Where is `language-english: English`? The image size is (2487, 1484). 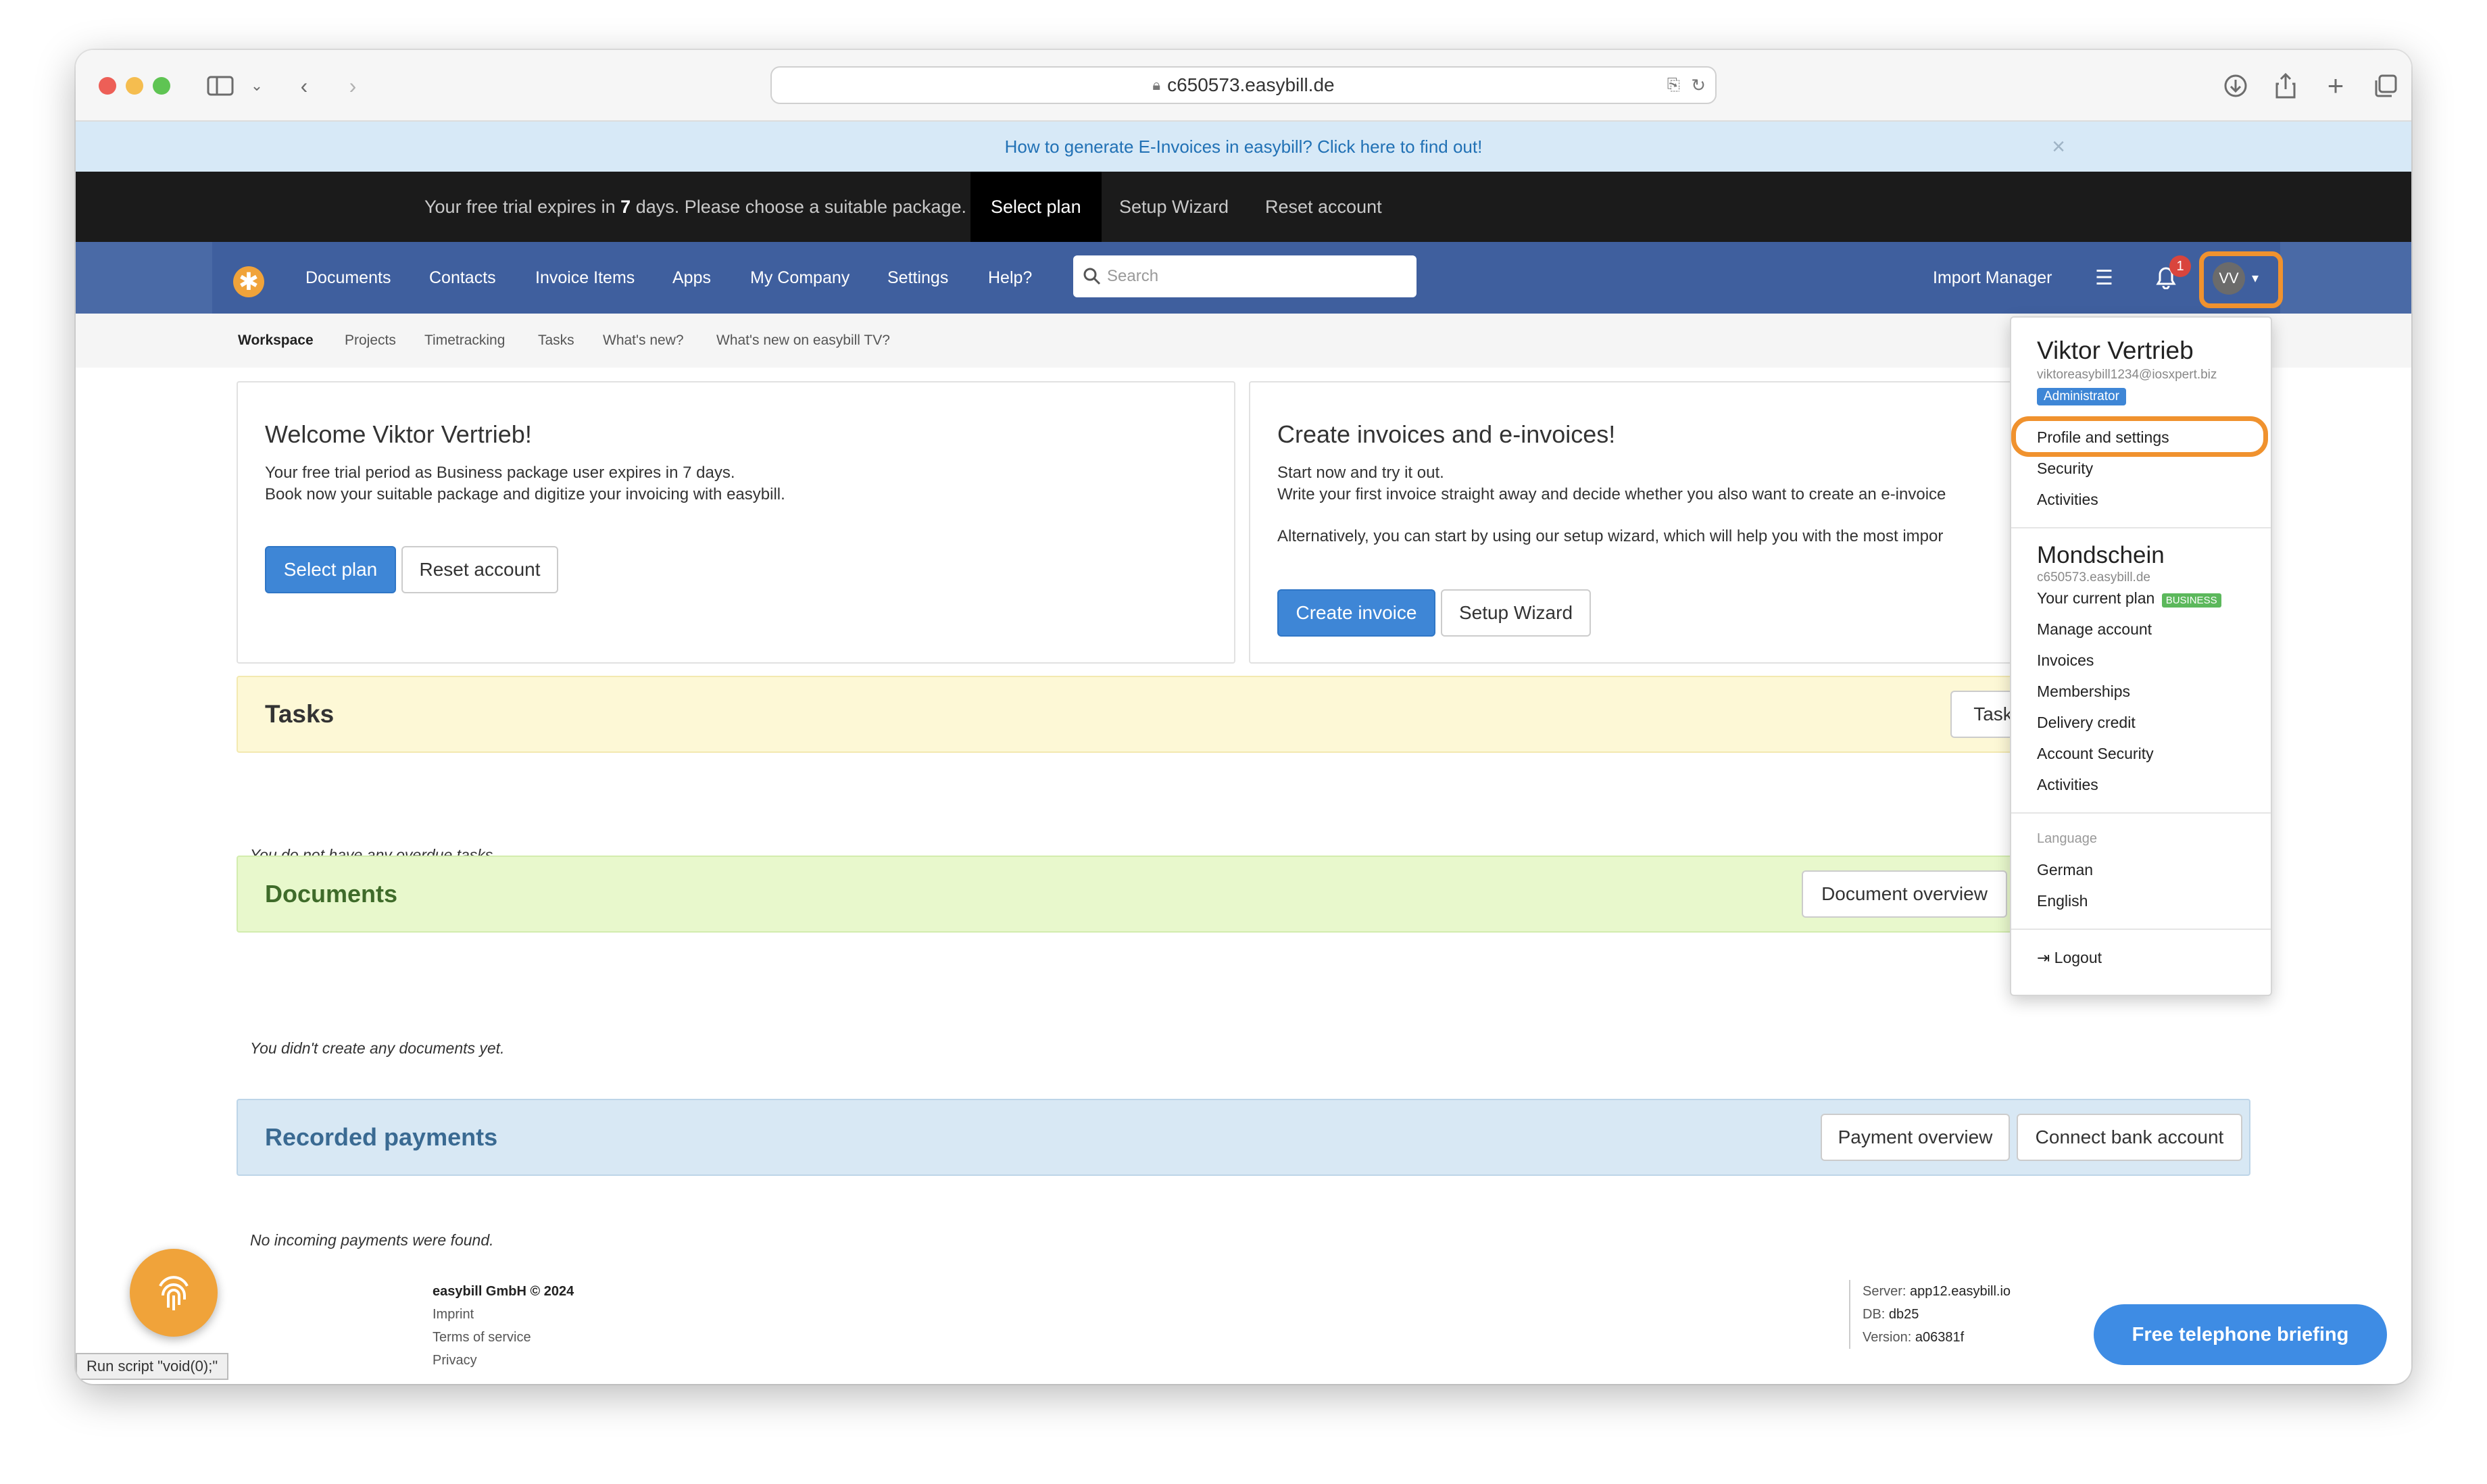 language-english: English is located at coordinates (2062, 901).